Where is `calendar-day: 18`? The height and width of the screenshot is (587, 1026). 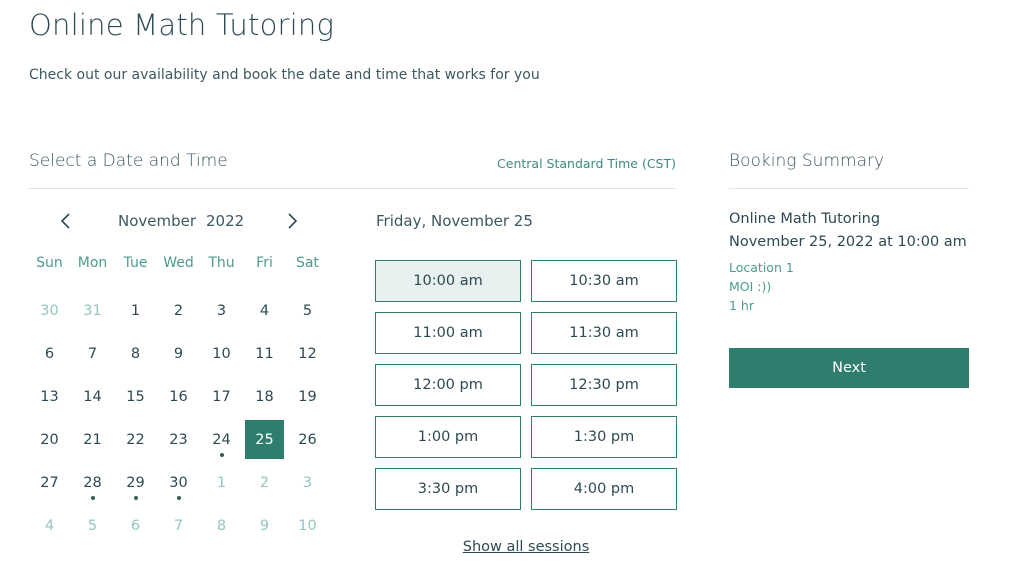 calendar-day: 18 is located at coordinates (264, 396).